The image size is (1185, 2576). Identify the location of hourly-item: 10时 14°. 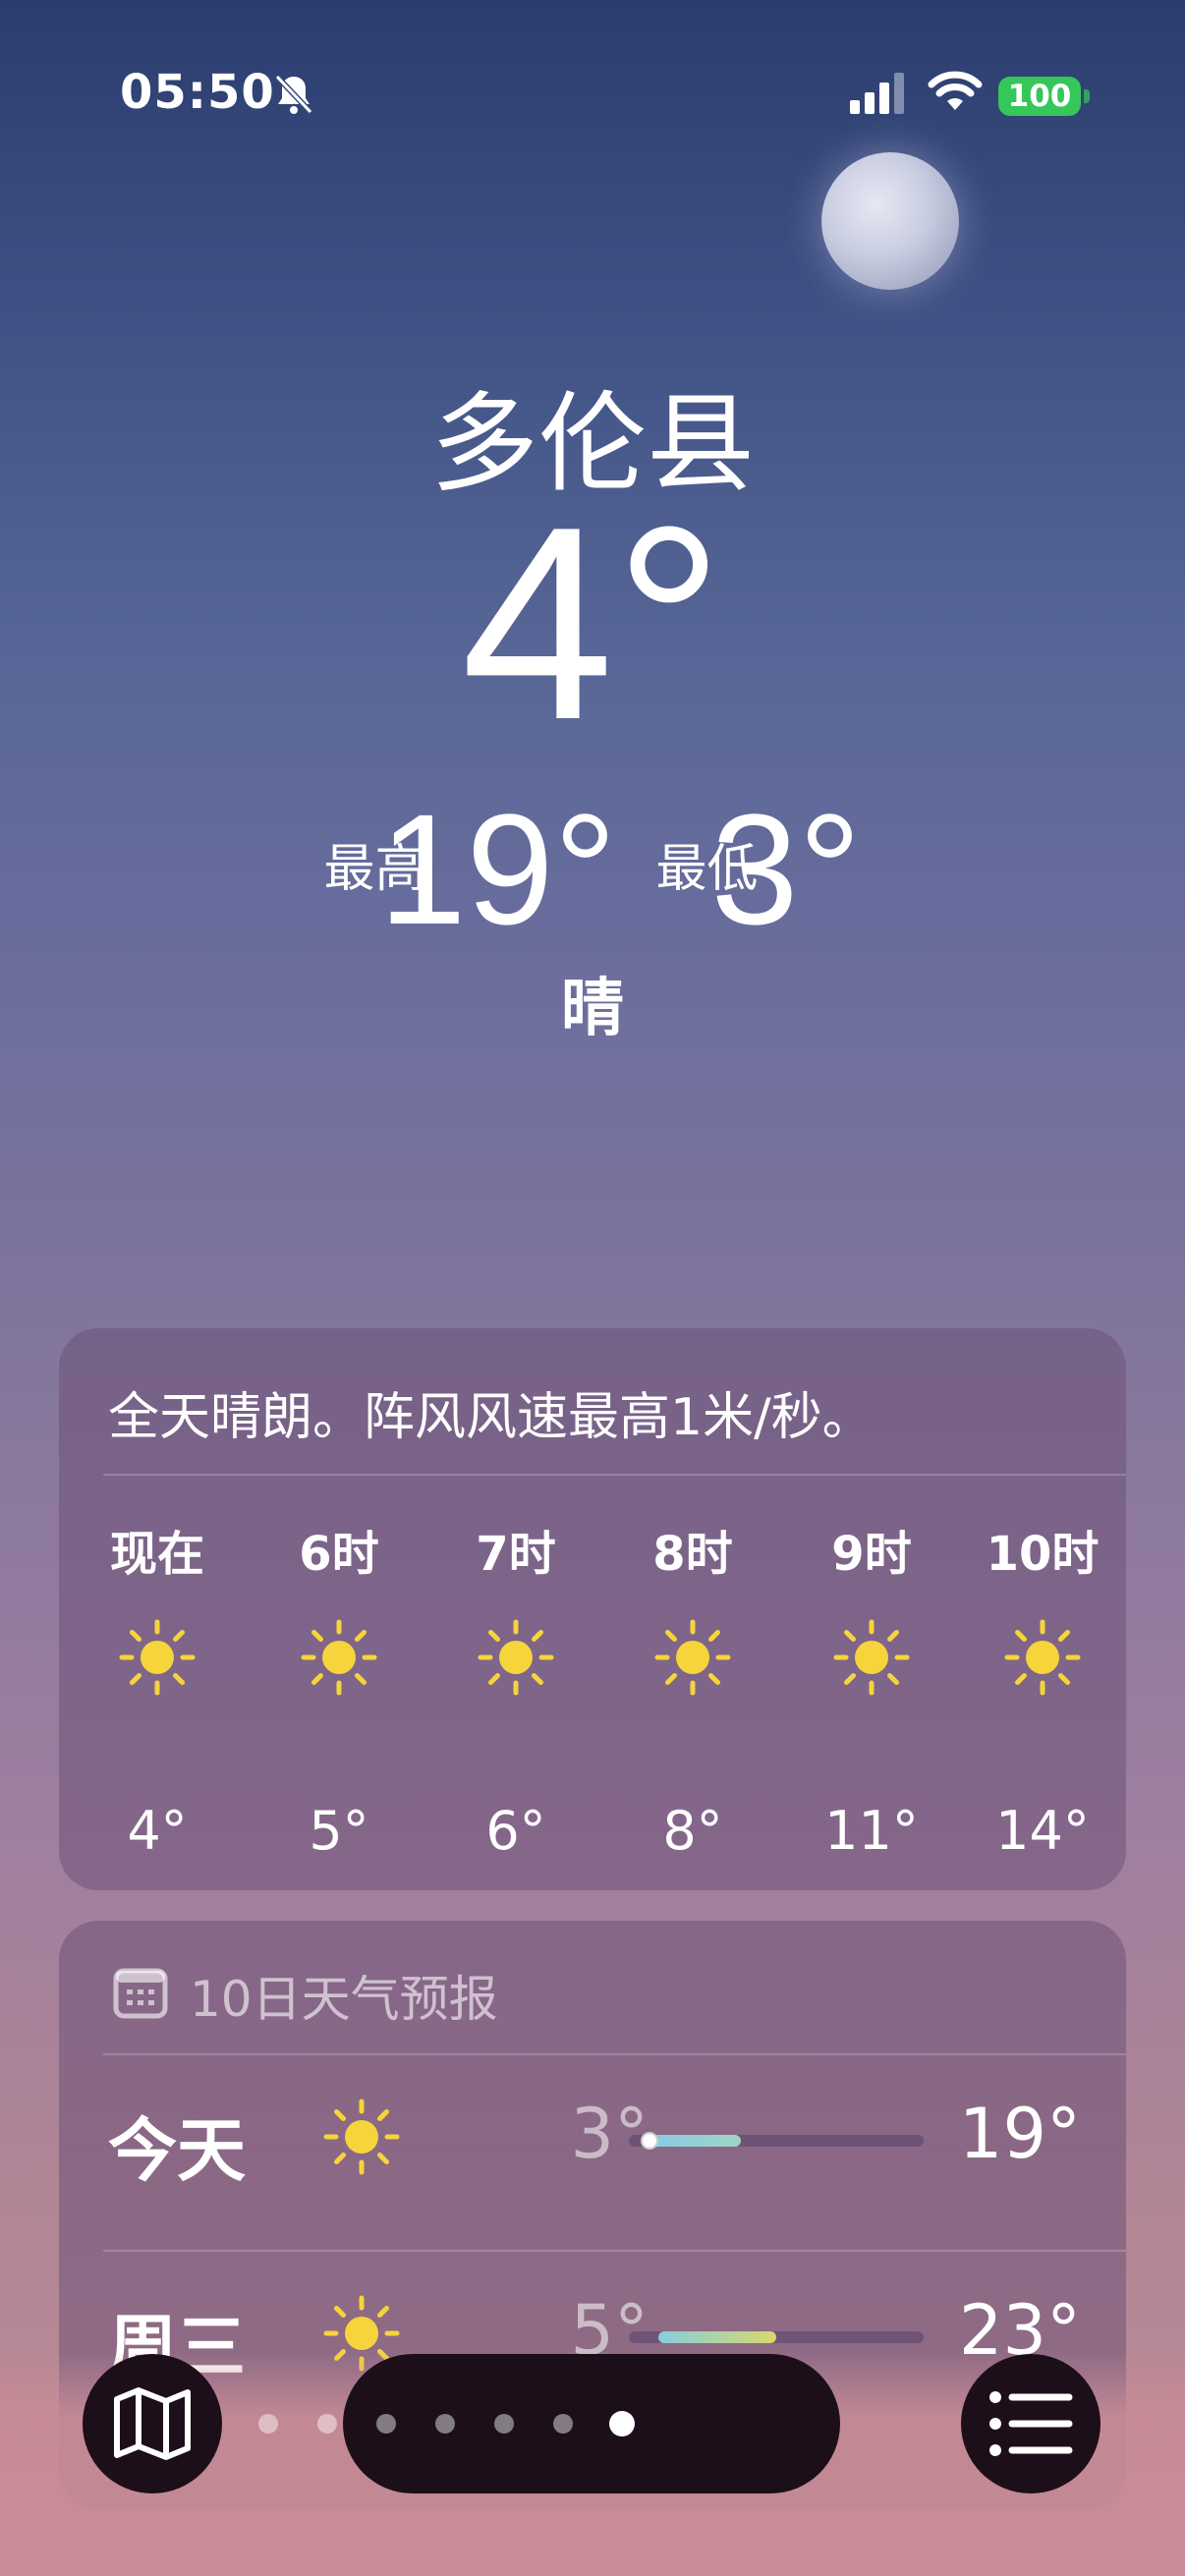
(1042, 1609).